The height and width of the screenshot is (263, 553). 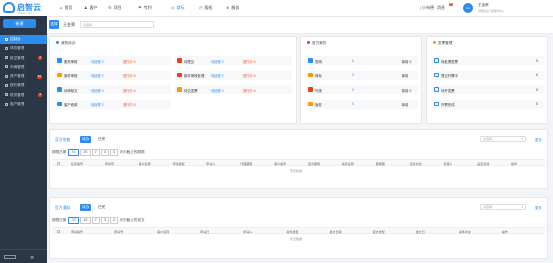 What do you see at coordinates (132, 152) in the screenshot?
I see `days-suffix: 天内截止的期限` at bounding box center [132, 152].